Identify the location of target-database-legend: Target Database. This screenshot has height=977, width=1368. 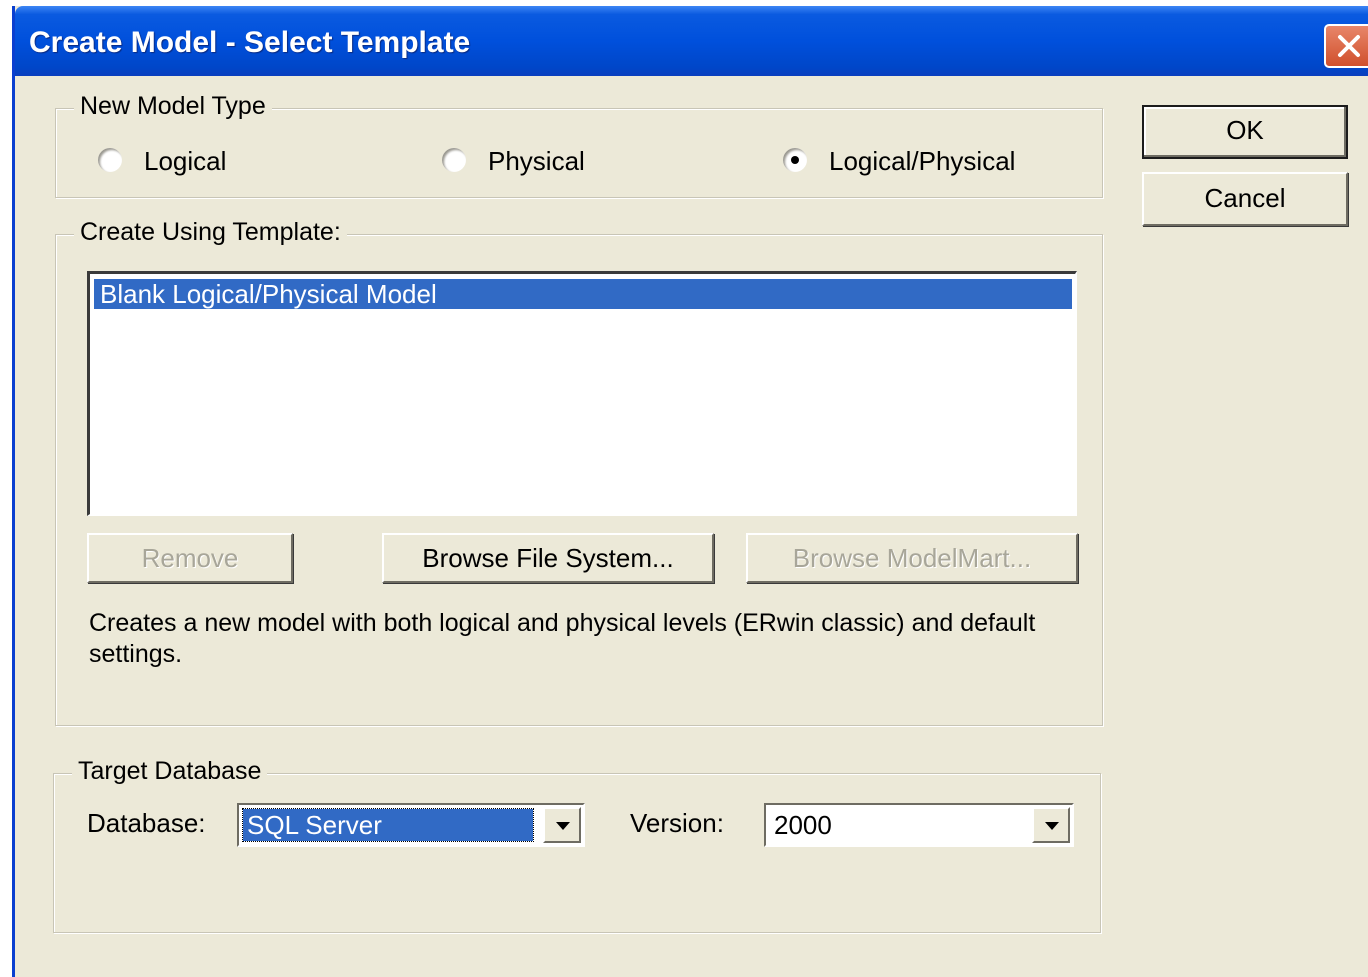
(170, 771).